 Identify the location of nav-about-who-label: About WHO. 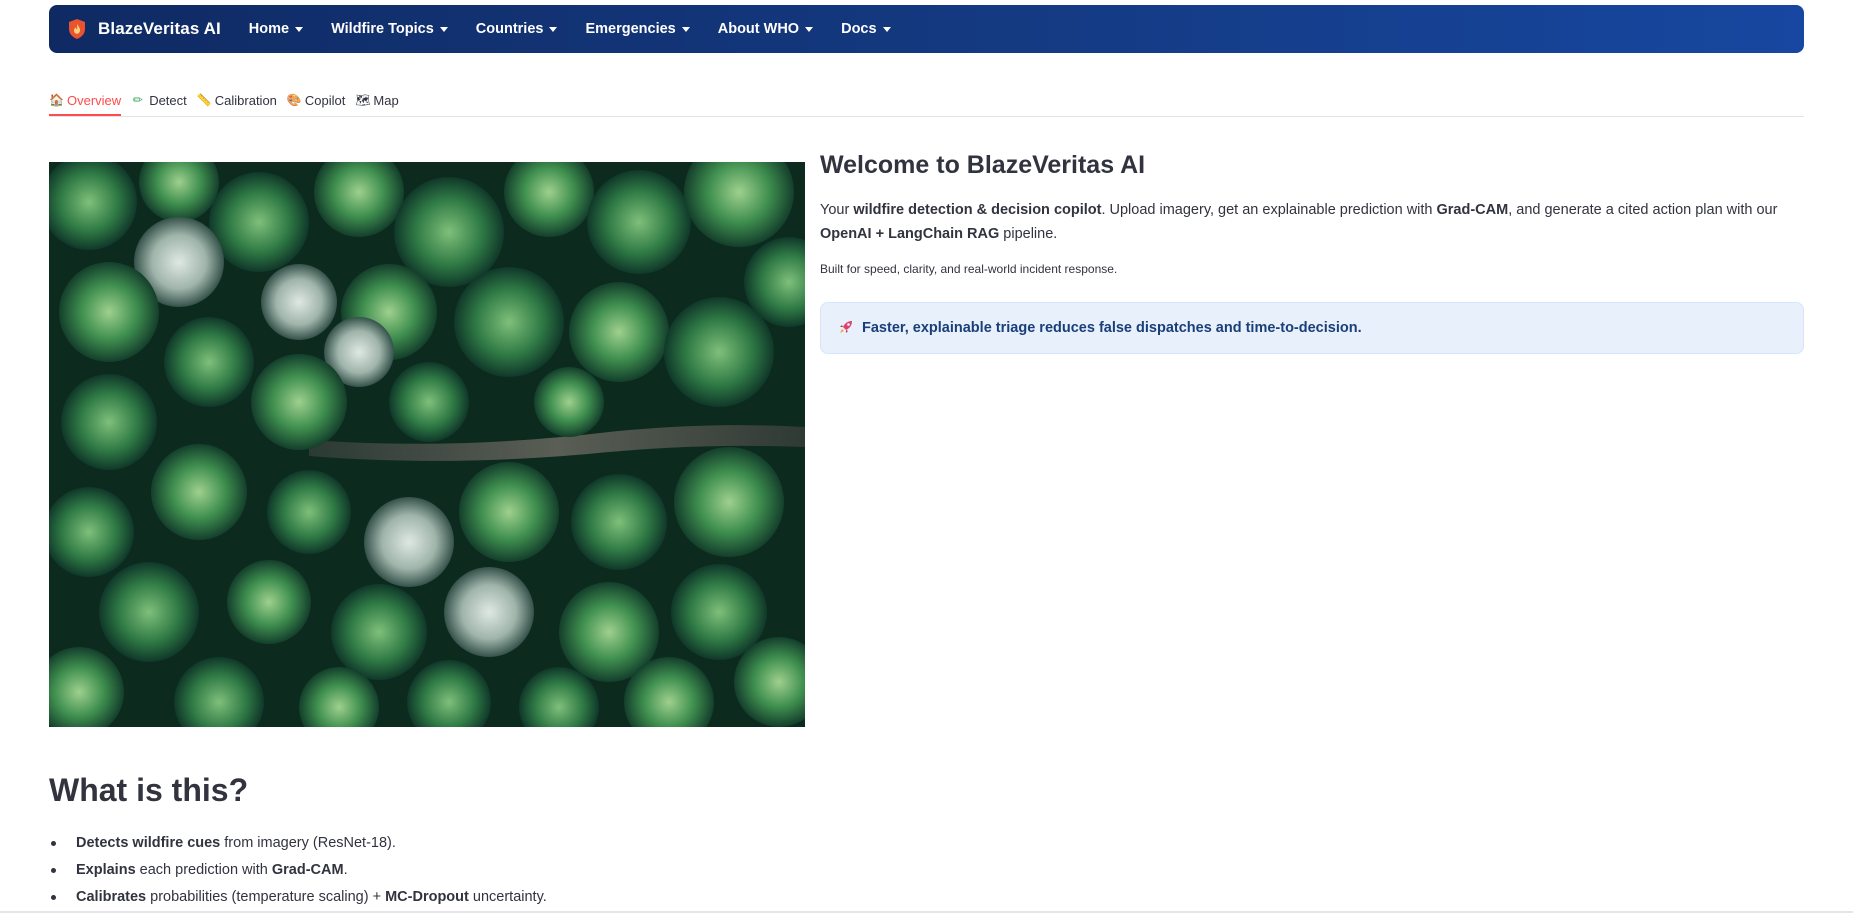
(758, 29).